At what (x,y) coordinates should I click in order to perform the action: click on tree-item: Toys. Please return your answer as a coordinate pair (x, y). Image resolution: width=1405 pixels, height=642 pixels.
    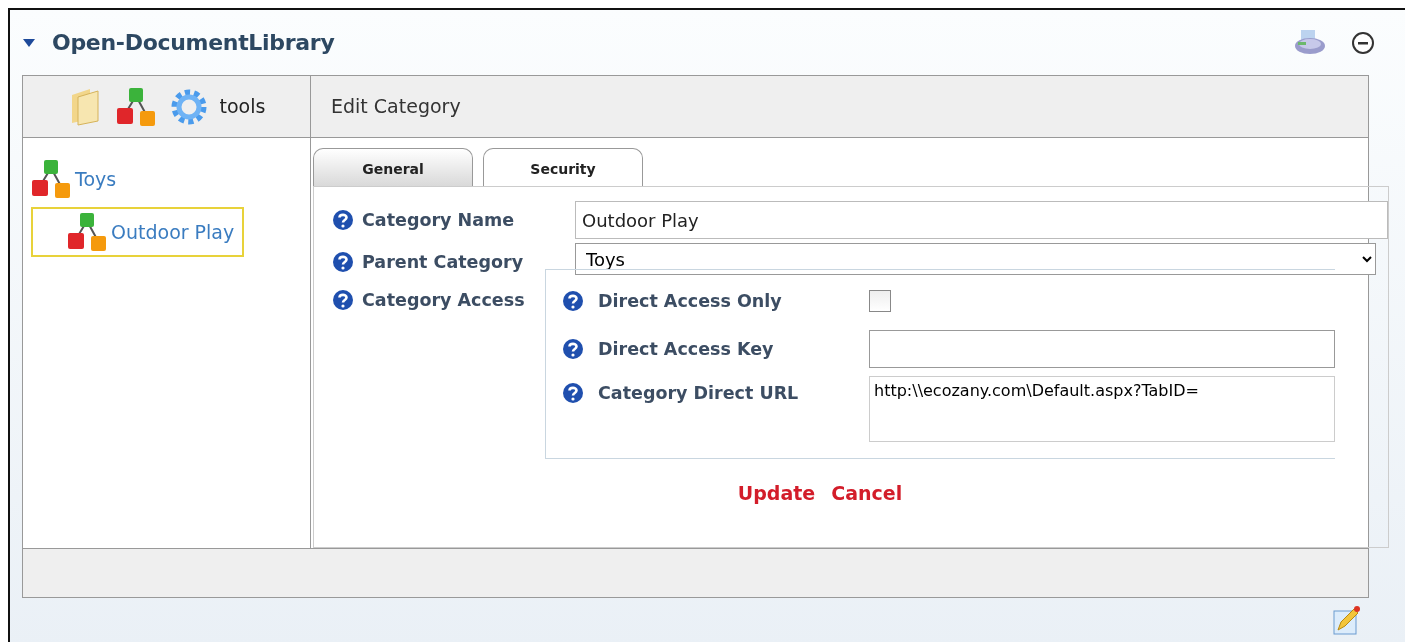
    Looking at the image, I should click on (77, 179).